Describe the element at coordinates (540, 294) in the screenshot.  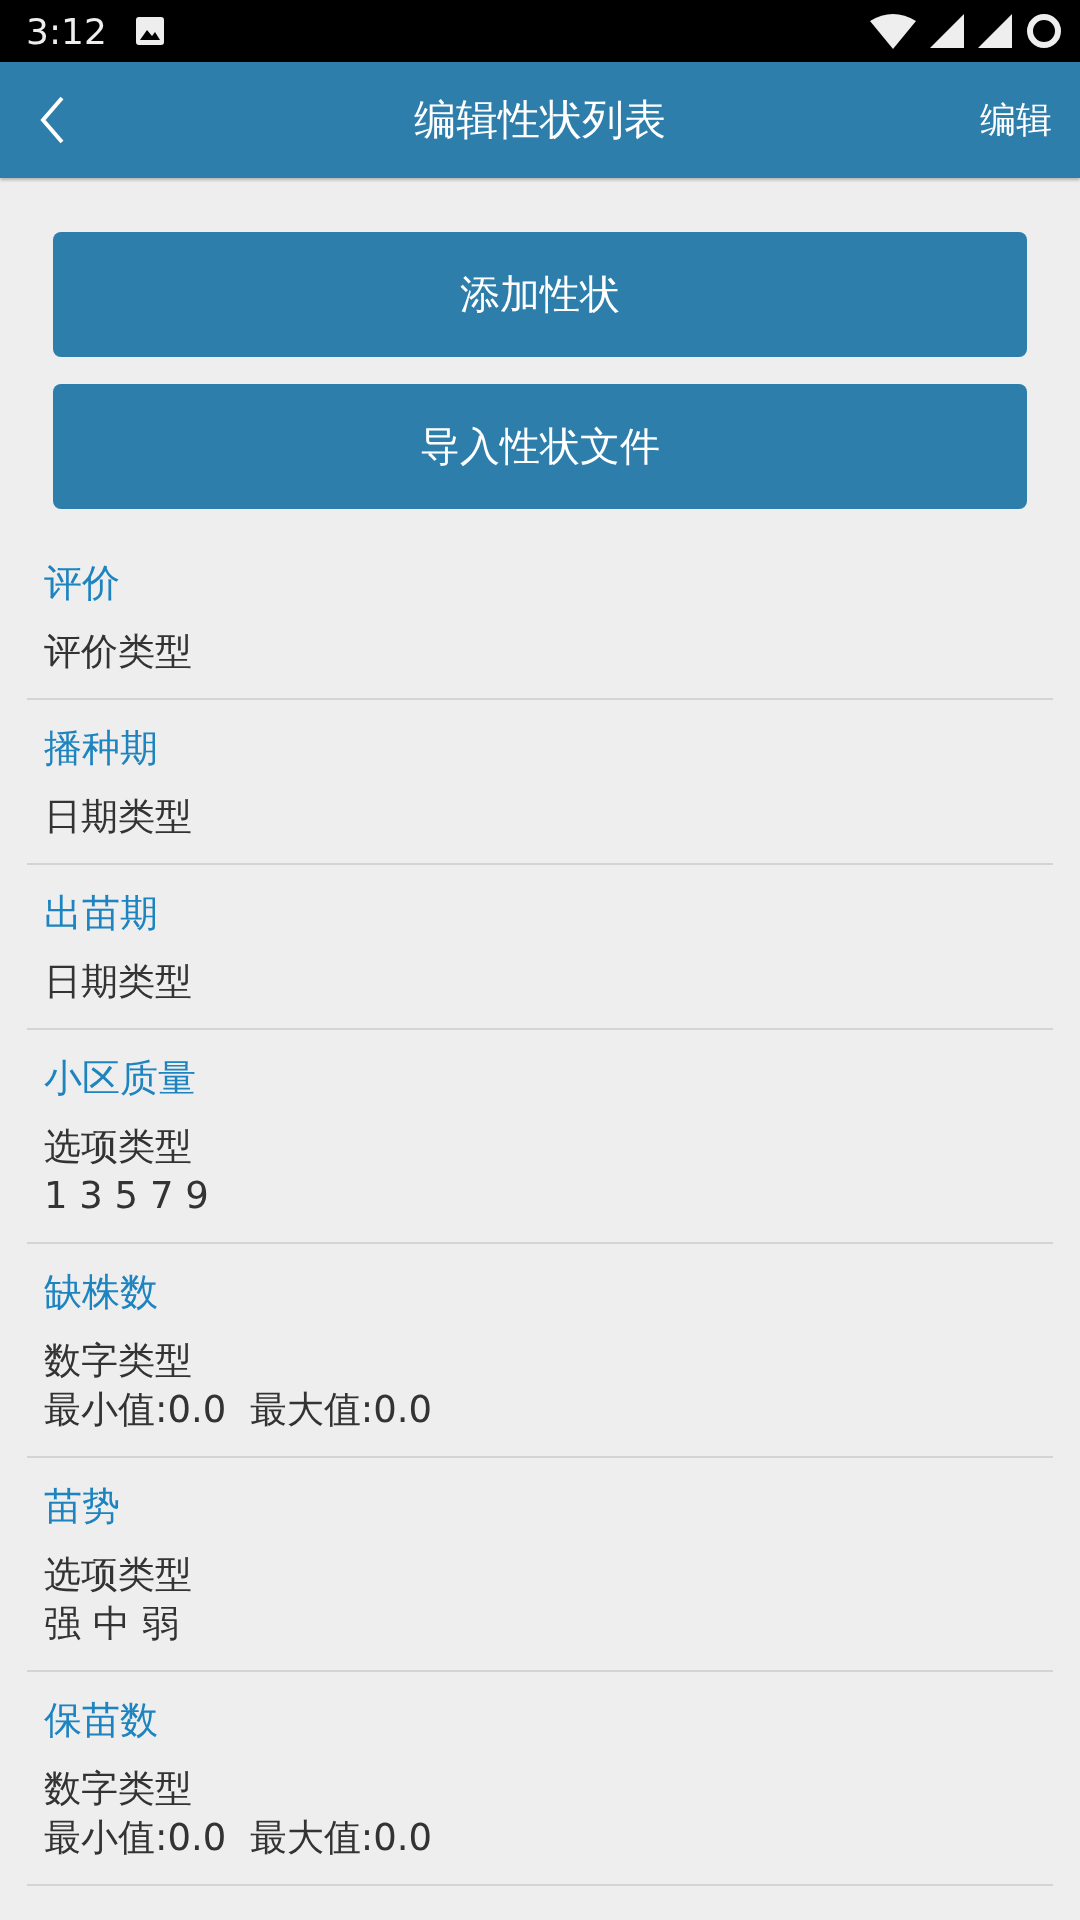
I see `action-button: 添加性状` at that location.